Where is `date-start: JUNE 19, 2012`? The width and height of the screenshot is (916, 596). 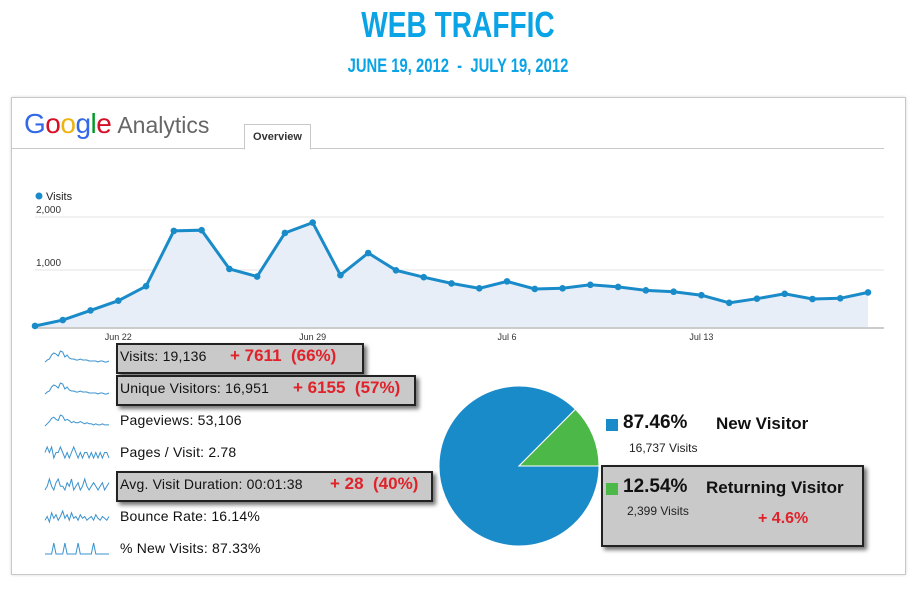
date-start: JUNE 19, 2012 is located at coordinates (398, 66).